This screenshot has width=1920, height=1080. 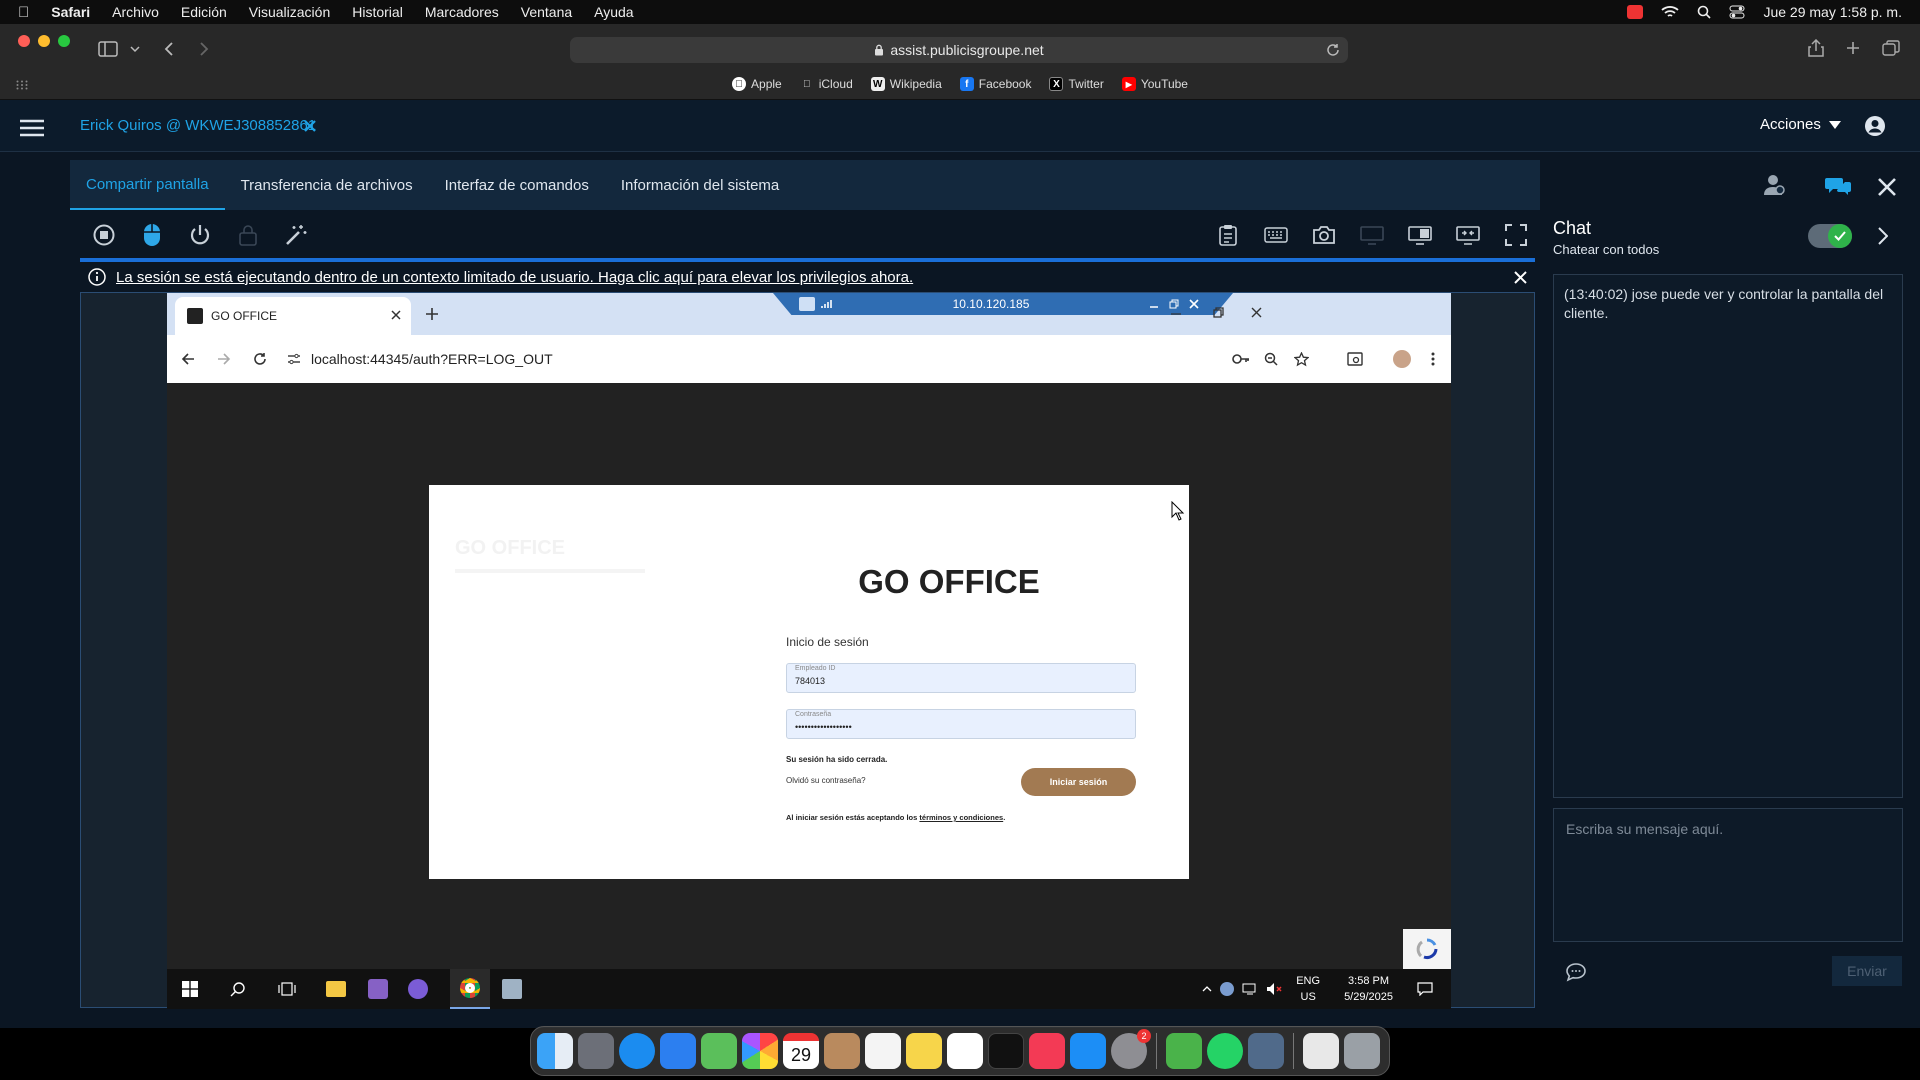 What do you see at coordinates (1218, 312) in the screenshot?
I see `window-restore-icon` at bounding box center [1218, 312].